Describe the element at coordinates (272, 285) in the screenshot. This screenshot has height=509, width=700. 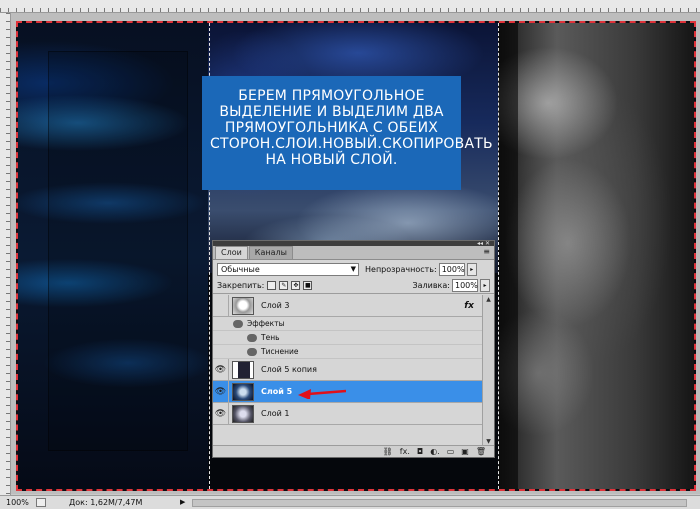
I see `lock-transparency-icon` at that location.